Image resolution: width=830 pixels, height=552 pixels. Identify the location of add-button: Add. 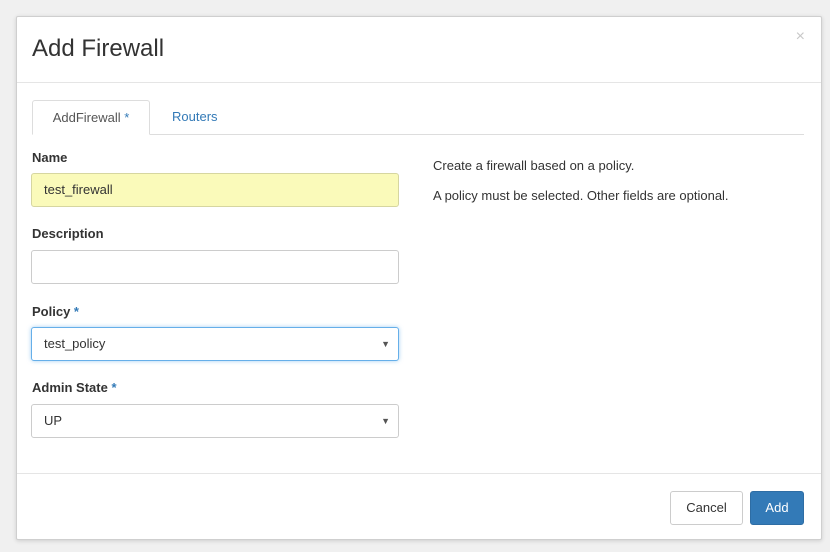
(777, 508).